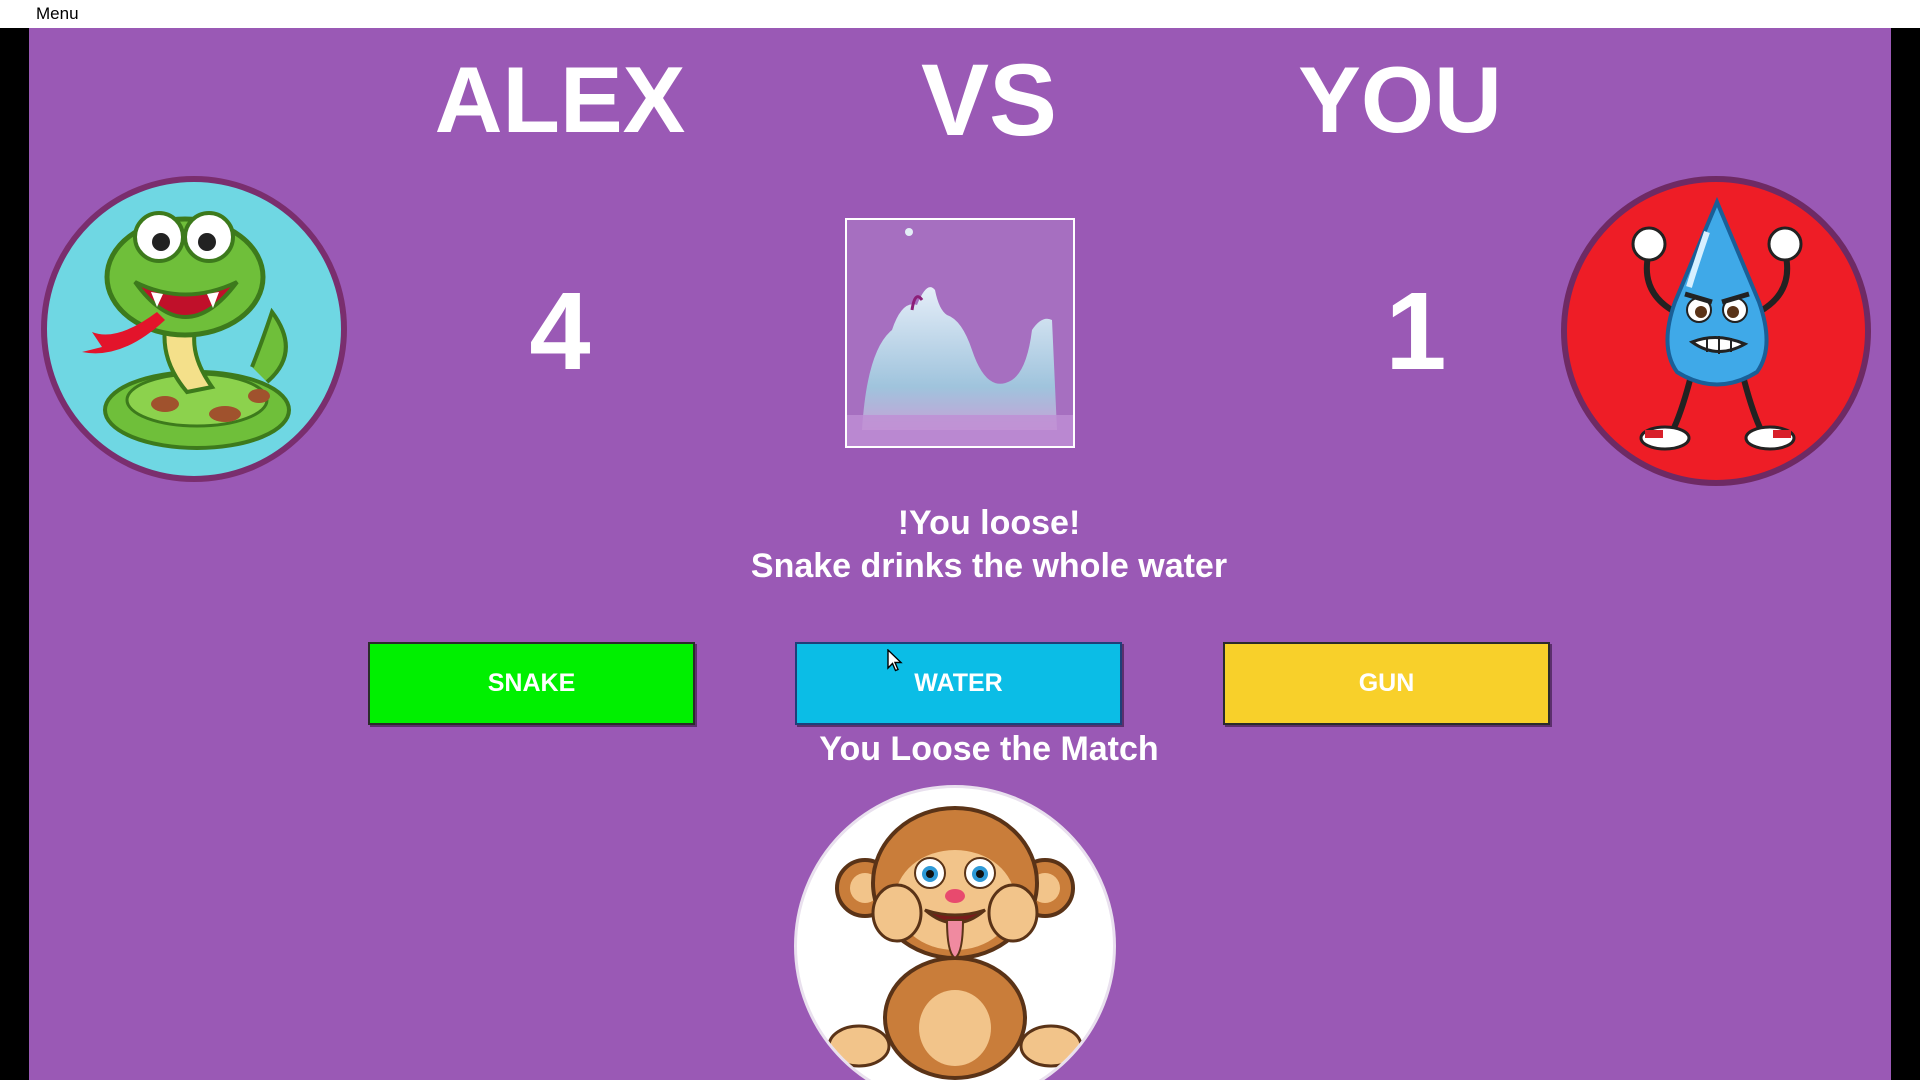 The image size is (1920, 1080). What do you see at coordinates (955, 943) in the screenshot?
I see `monkey-icon` at bounding box center [955, 943].